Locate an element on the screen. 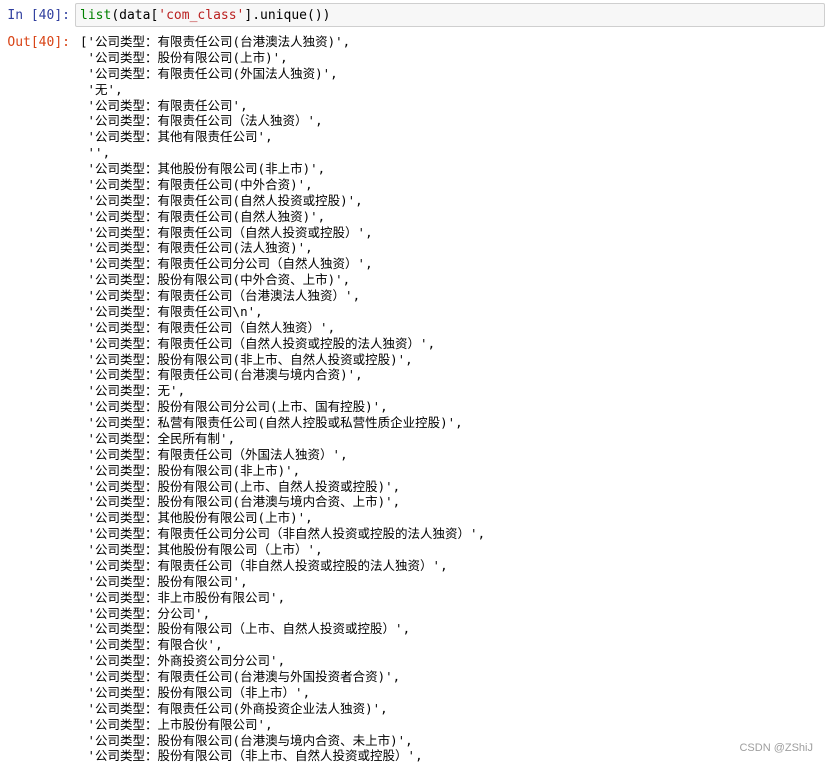  code-input: list(data['com_class'].unique()) is located at coordinates (450, 15).